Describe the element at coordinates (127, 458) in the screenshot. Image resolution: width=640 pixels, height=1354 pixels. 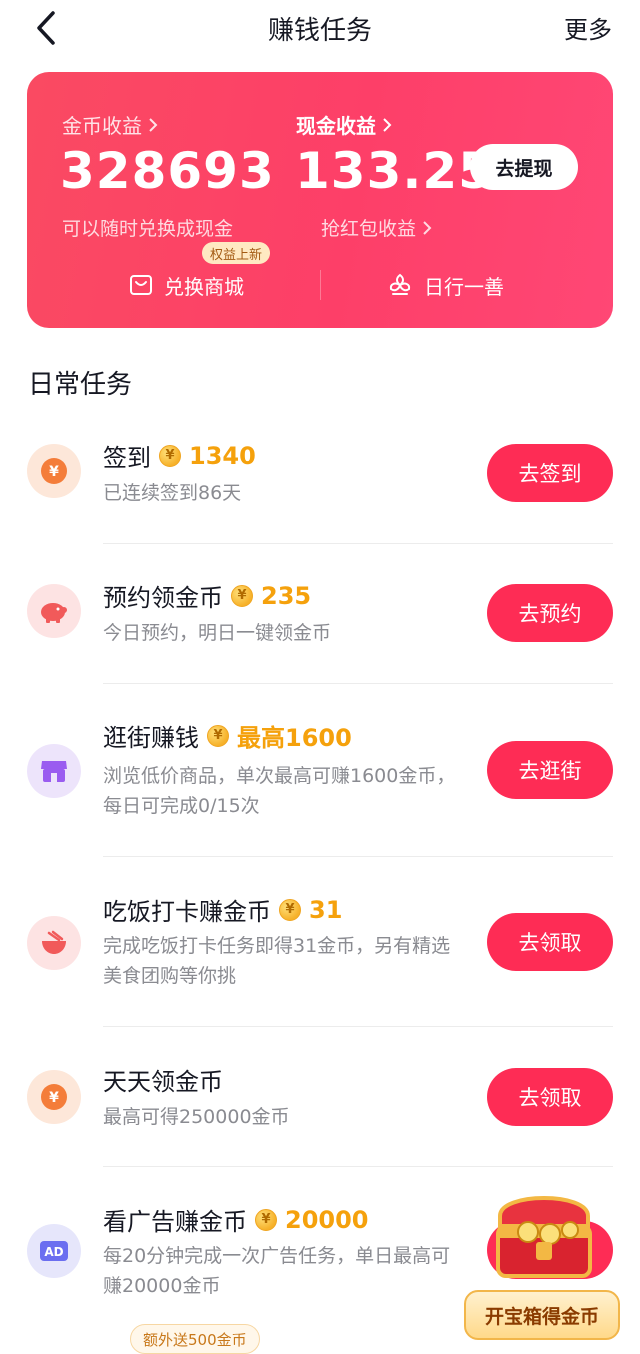
I see `task-name: 签到` at that location.